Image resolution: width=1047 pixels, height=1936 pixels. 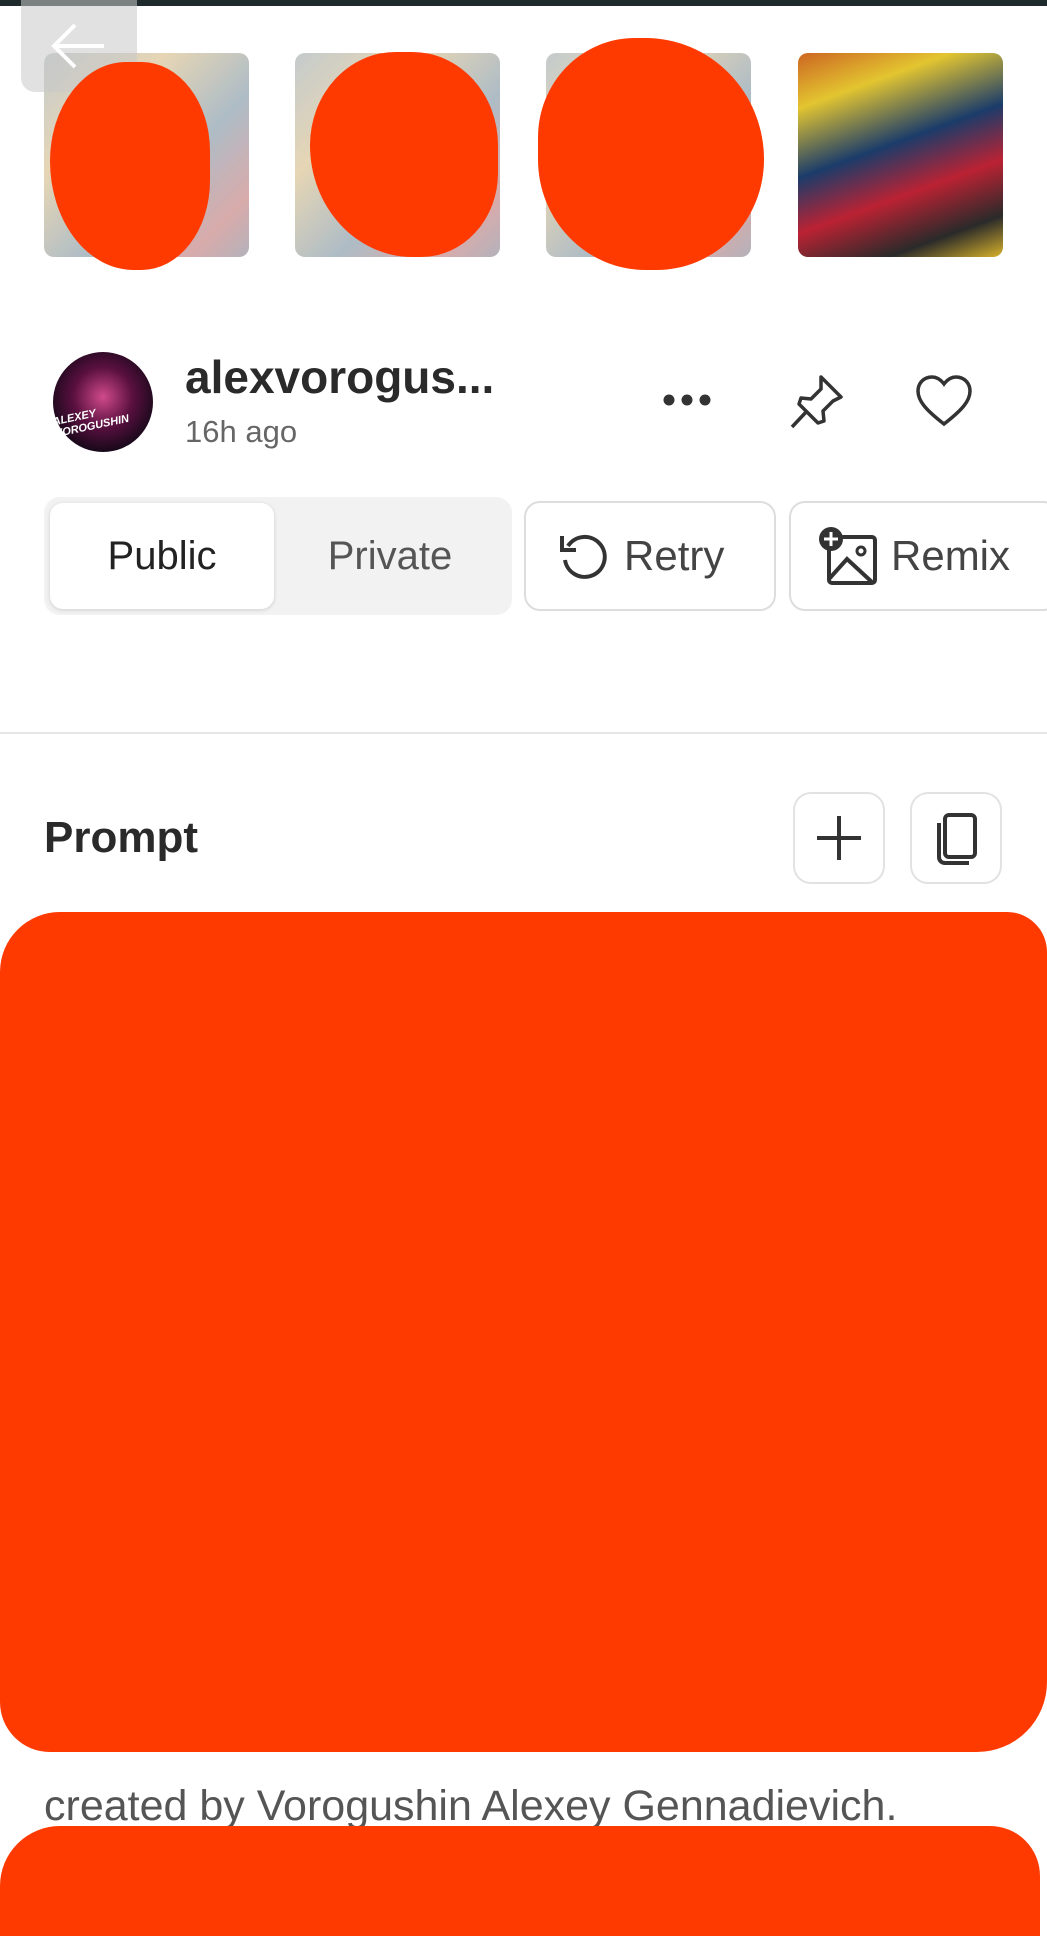 I want to click on top-image-edge, so click(x=523, y=3).